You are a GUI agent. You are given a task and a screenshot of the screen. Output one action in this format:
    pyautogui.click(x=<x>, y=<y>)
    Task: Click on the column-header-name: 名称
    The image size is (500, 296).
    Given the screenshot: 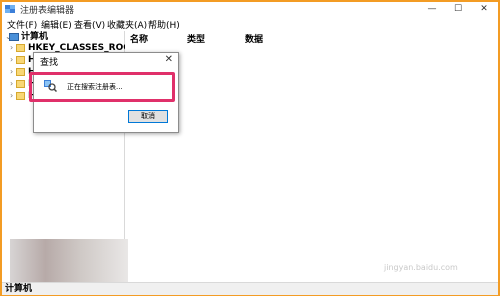 What is the action you would take?
    pyautogui.click(x=139, y=38)
    